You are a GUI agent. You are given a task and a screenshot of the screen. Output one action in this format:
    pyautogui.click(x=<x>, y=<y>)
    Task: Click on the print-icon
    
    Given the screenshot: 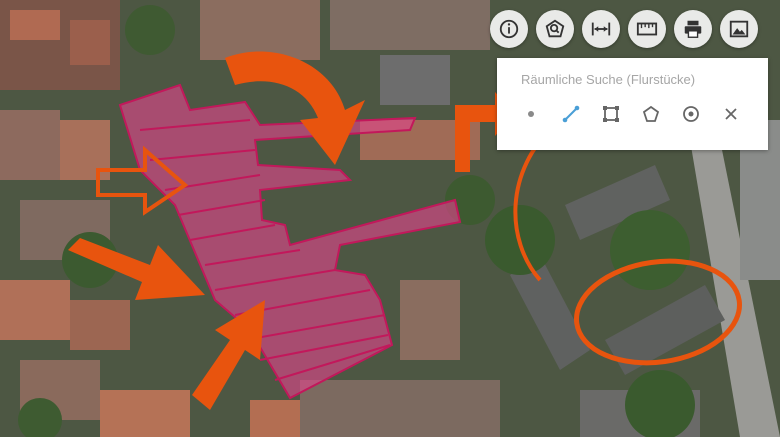 What is the action you would take?
    pyautogui.click(x=693, y=29)
    